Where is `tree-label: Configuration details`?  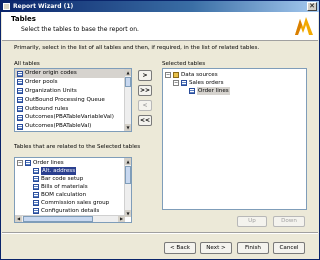 tree-label: Configuration details is located at coordinates (70, 211).